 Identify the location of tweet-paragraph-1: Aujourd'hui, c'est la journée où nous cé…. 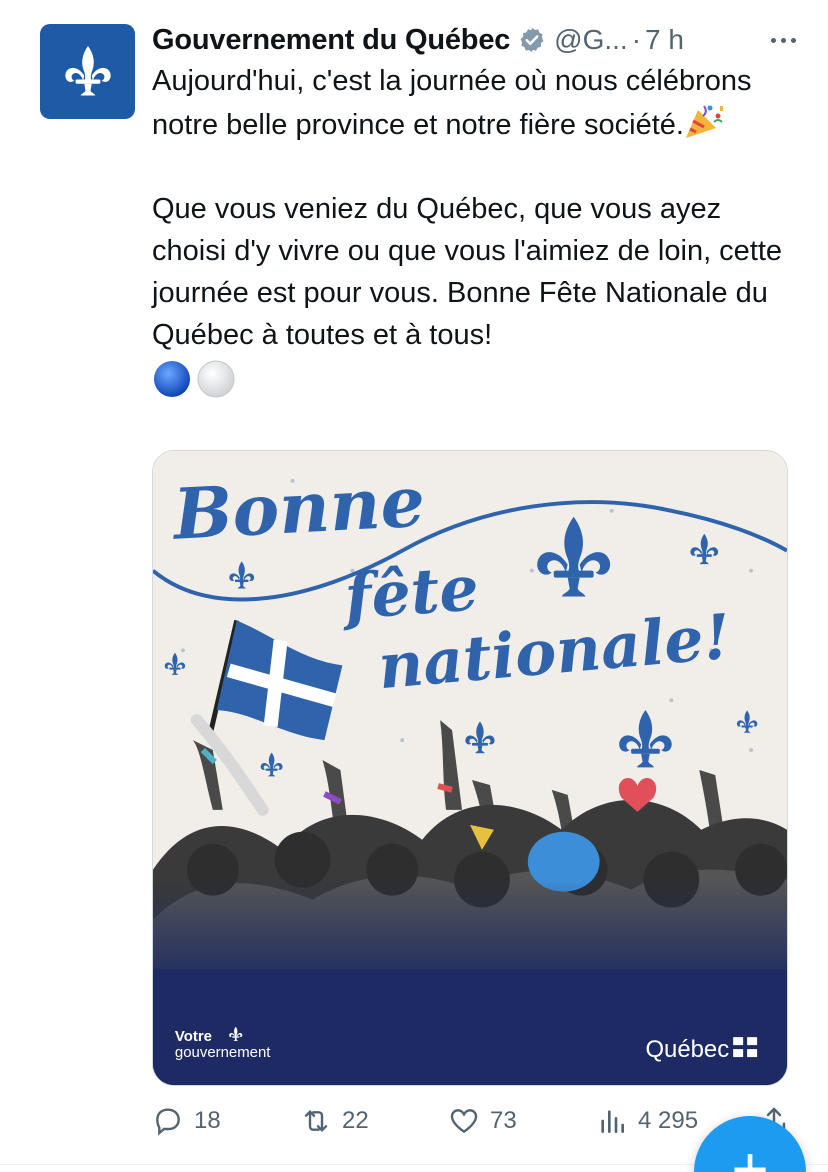
(452, 103).